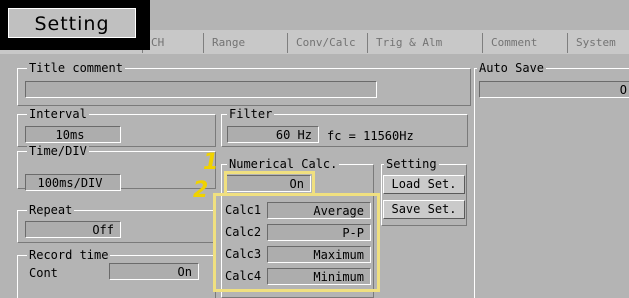 The image size is (629, 298). I want to click on tab-system: System, so click(591, 43).